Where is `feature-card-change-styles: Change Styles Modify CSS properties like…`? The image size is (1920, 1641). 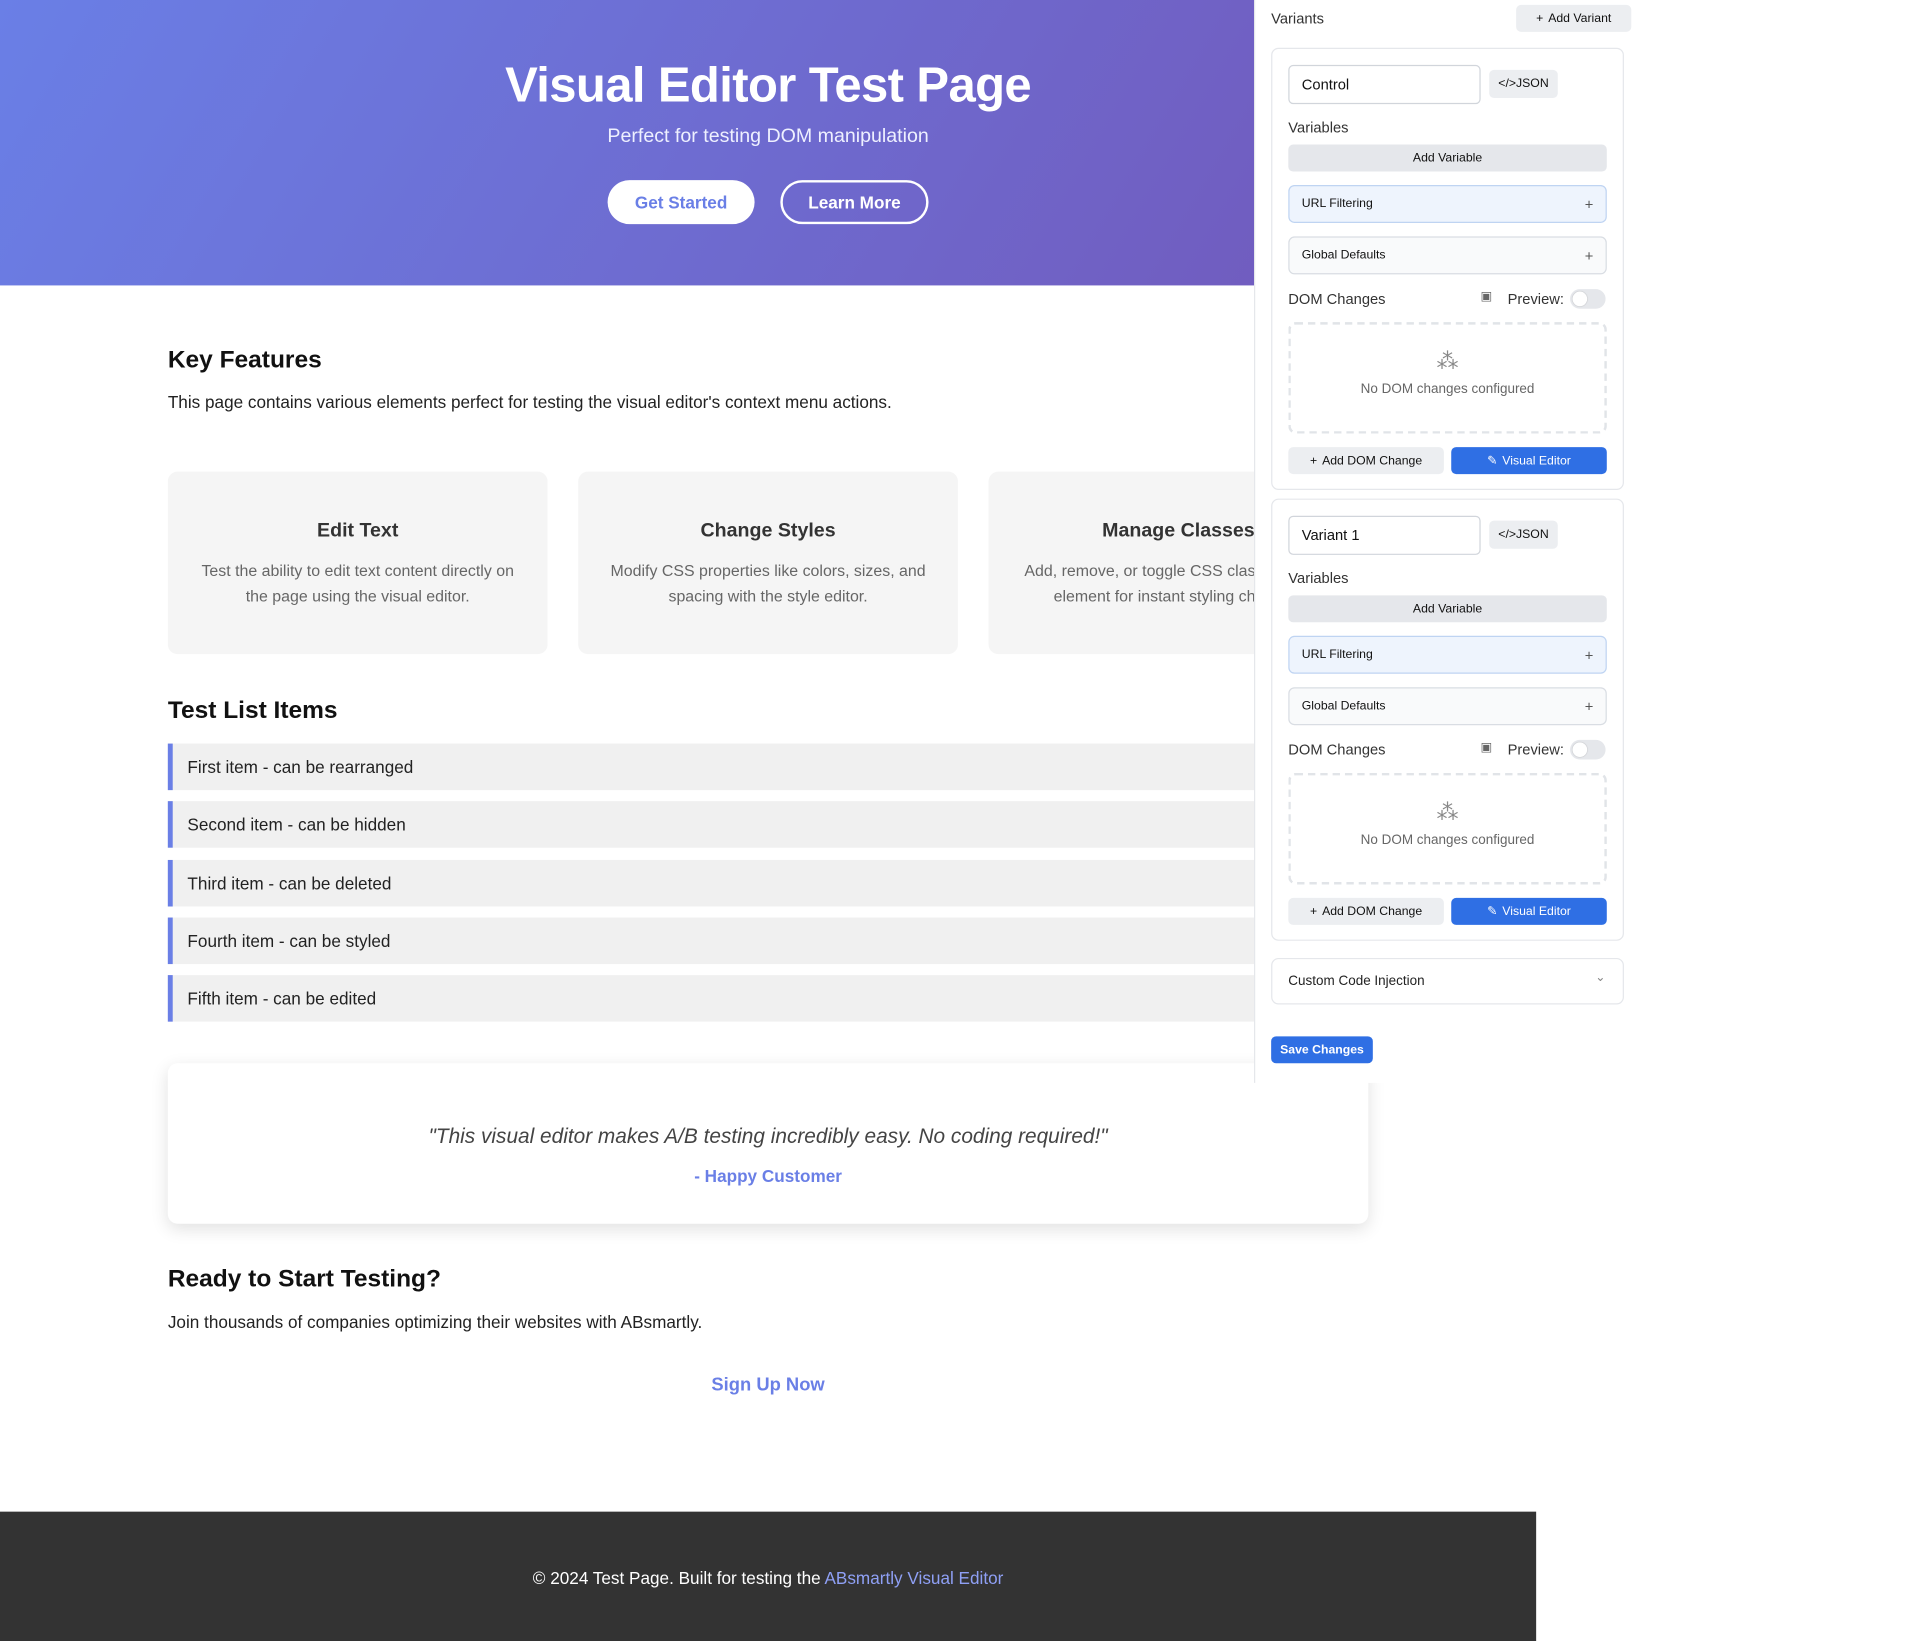 feature-card-change-styles: Change Styles Modify CSS properties like… is located at coordinates (768, 563).